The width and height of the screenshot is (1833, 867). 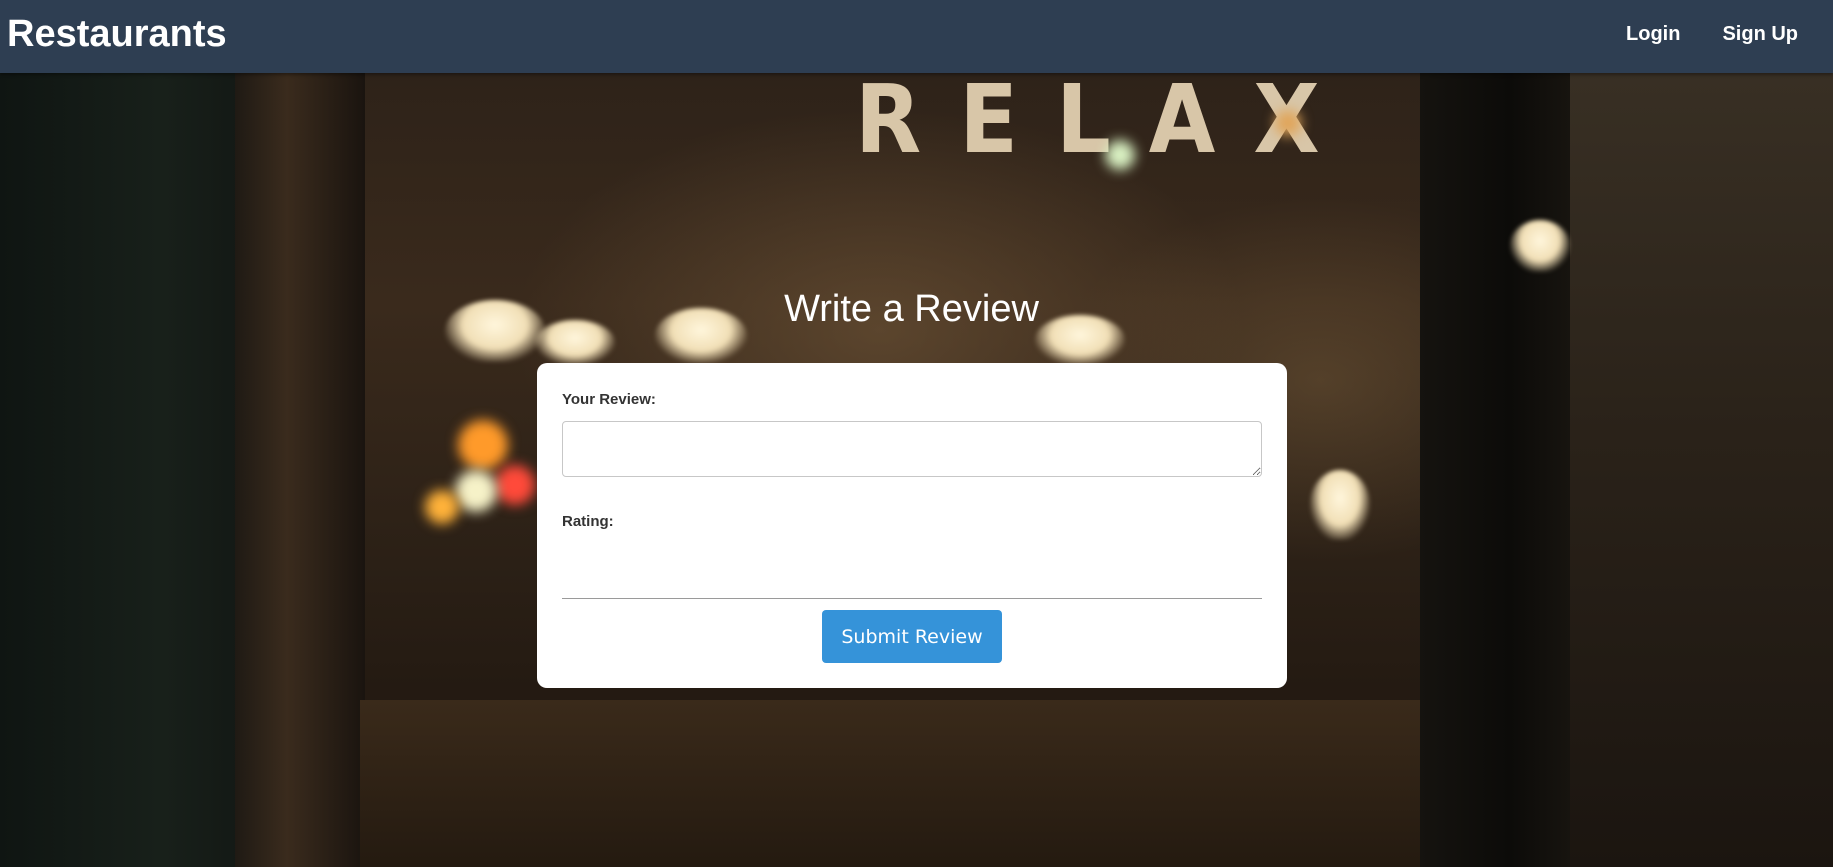 What do you see at coordinates (912, 636) in the screenshot?
I see `submit-review-button: Submit Review` at bounding box center [912, 636].